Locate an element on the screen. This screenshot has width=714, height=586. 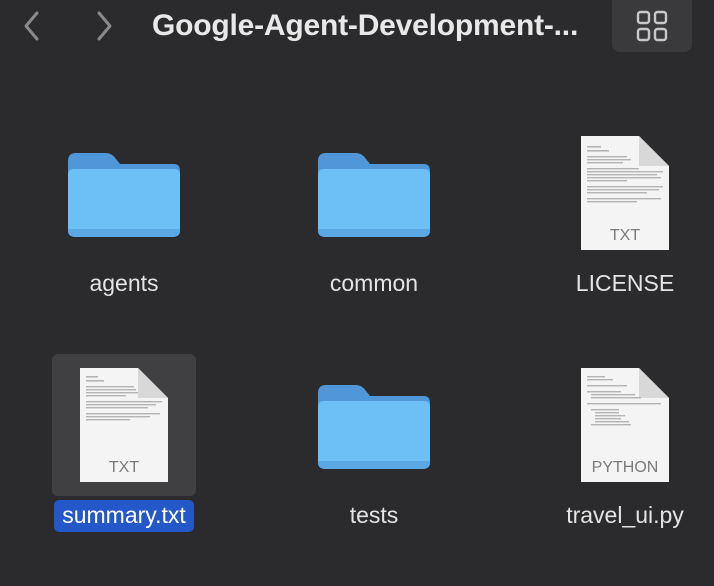
file-travel-ui-py: PYTHON travel_ui.py is located at coordinates (614, 406).